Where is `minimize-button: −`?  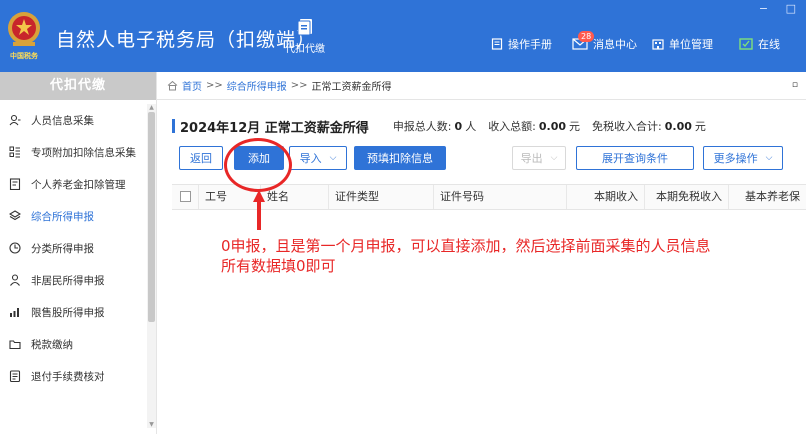
minimize-button: − is located at coordinates (763, 8).